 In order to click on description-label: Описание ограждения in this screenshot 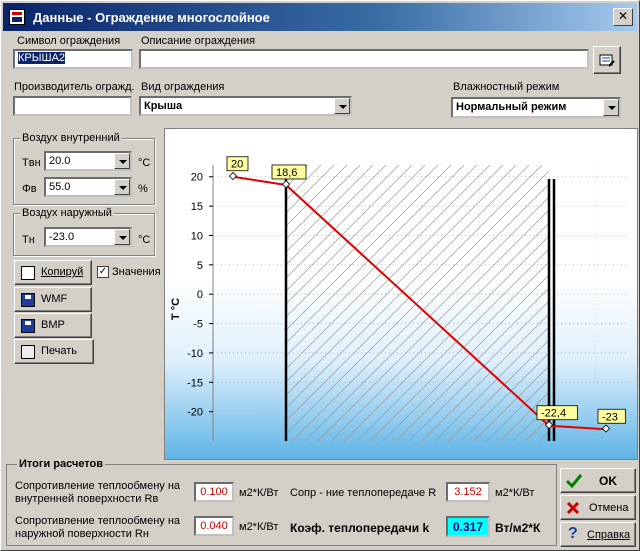, I will do `click(198, 41)`.